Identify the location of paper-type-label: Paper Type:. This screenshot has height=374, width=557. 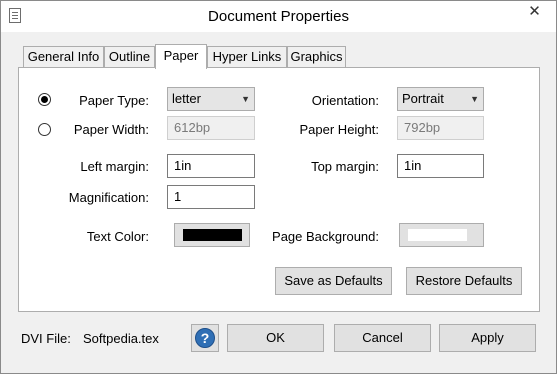
(114, 100).